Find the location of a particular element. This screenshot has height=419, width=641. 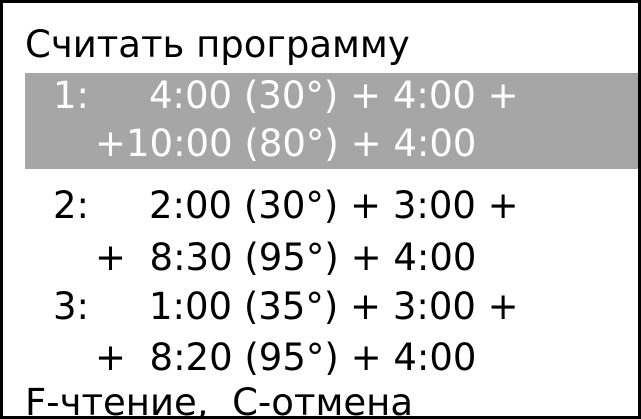

footer-hint: F-чтение, С-отмена is located at coordinates (219, 400).